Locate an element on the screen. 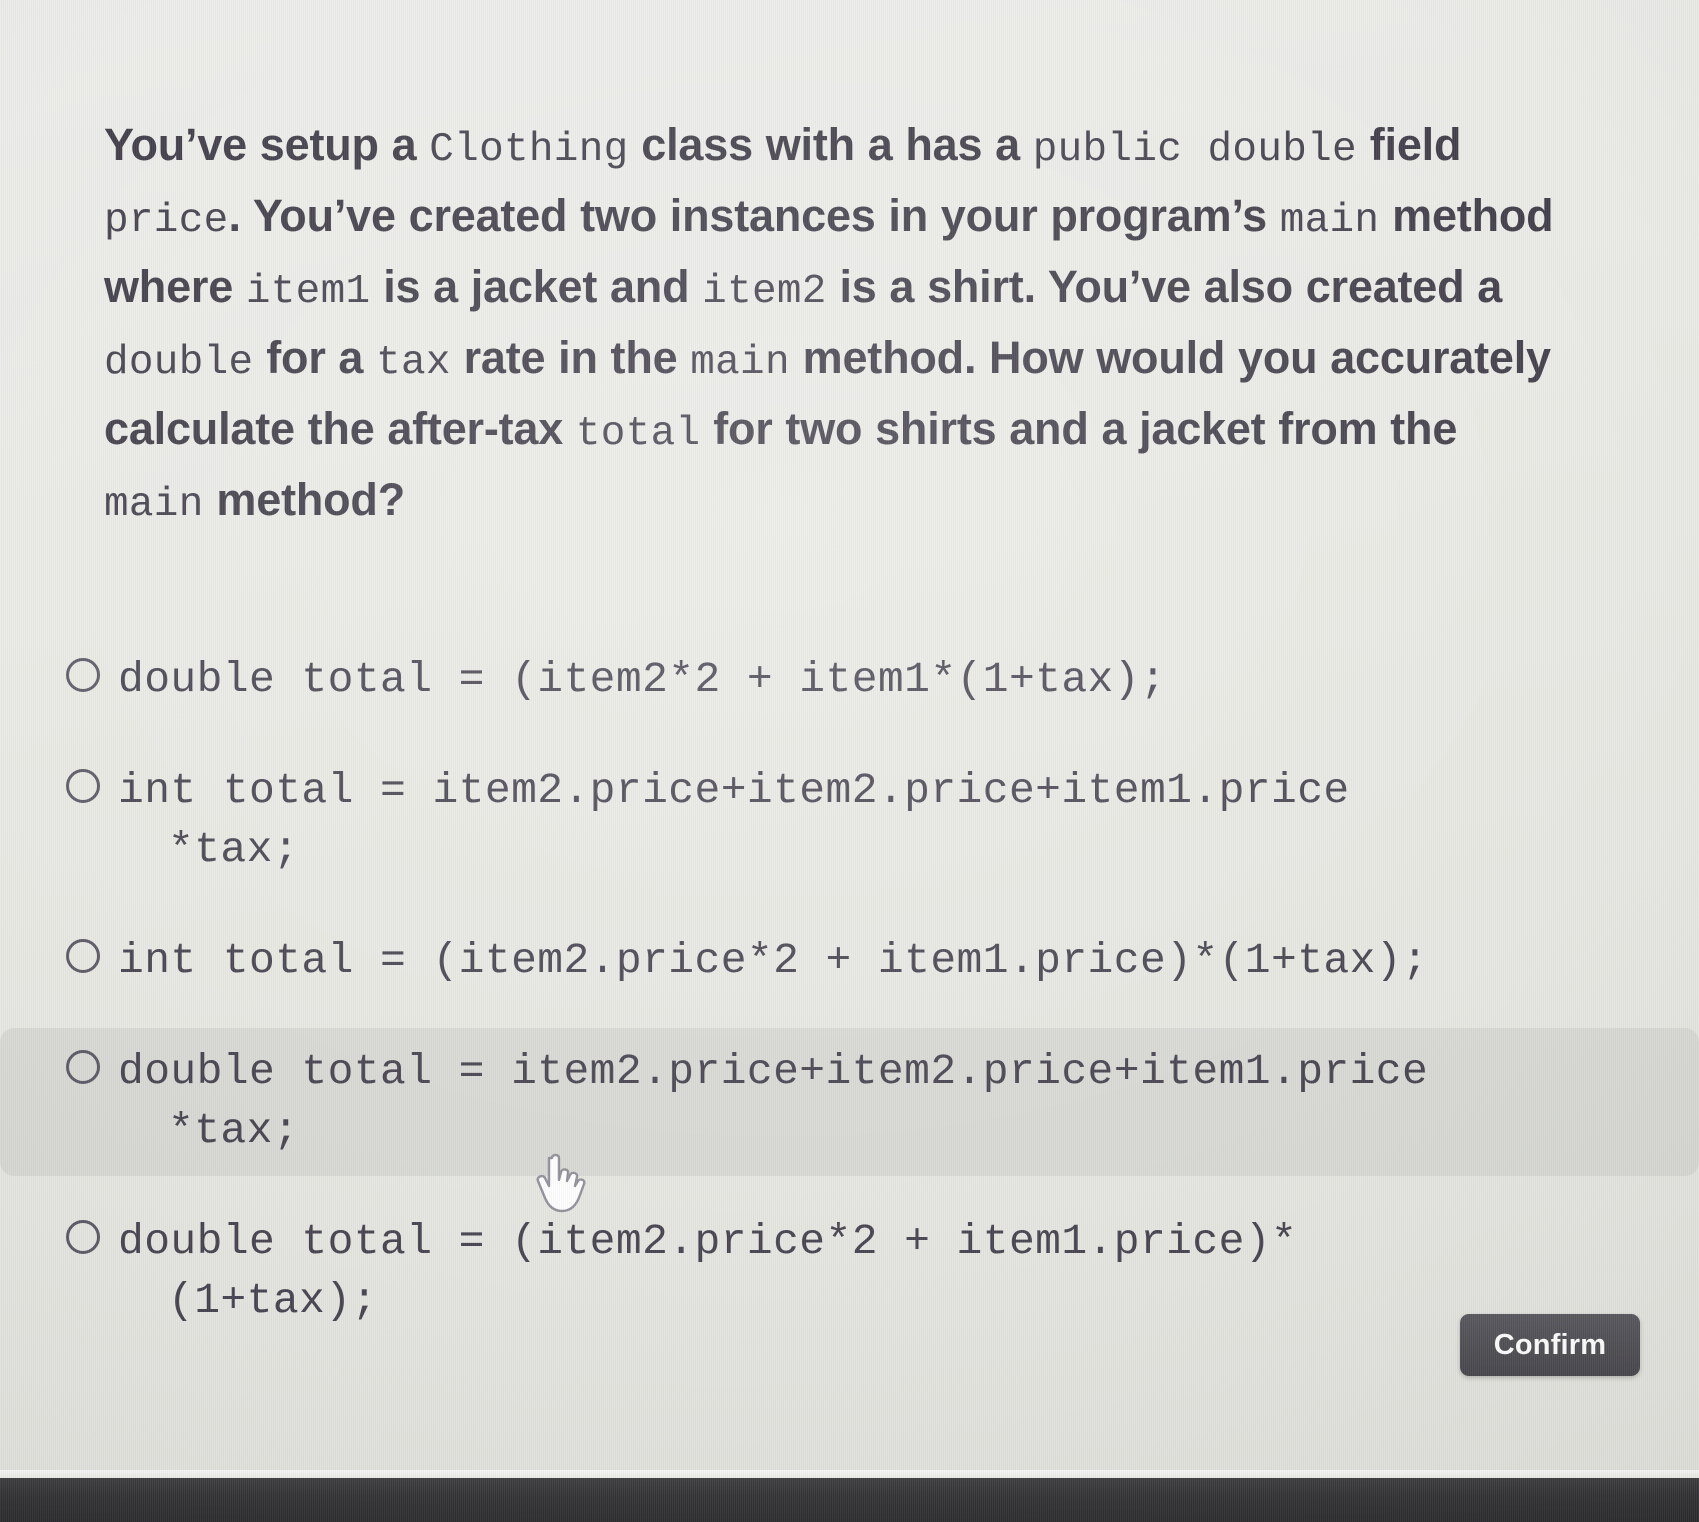 The height and width of the screenshot is (1522, 1699). prompt-text-fragment: for a is located at coordinates (315, 357).